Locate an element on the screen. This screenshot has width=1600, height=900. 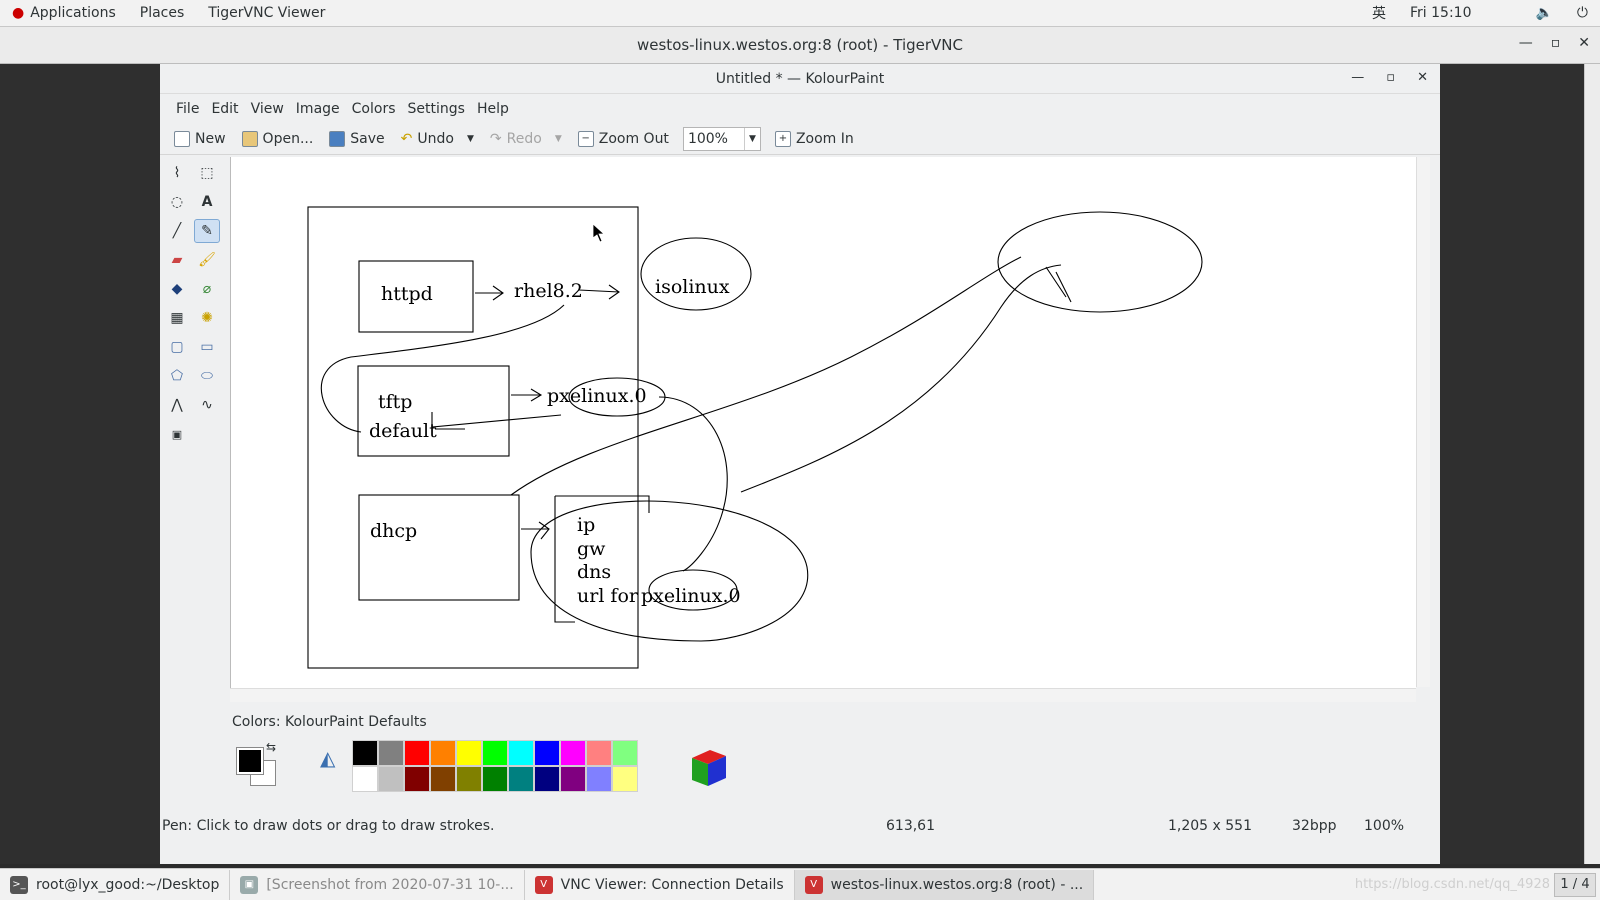
task-vnc-connection: V VNC Viewer: Connection Details is located at coordinates (660, 884).